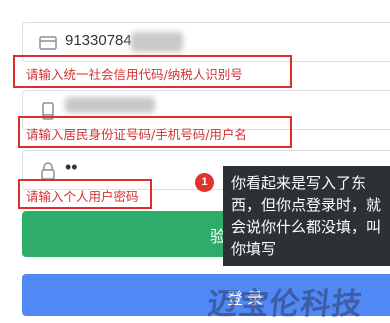 This screenshot has height=323, width=390. I want to click on annotation-number-badge: 1, so click(204, 182).